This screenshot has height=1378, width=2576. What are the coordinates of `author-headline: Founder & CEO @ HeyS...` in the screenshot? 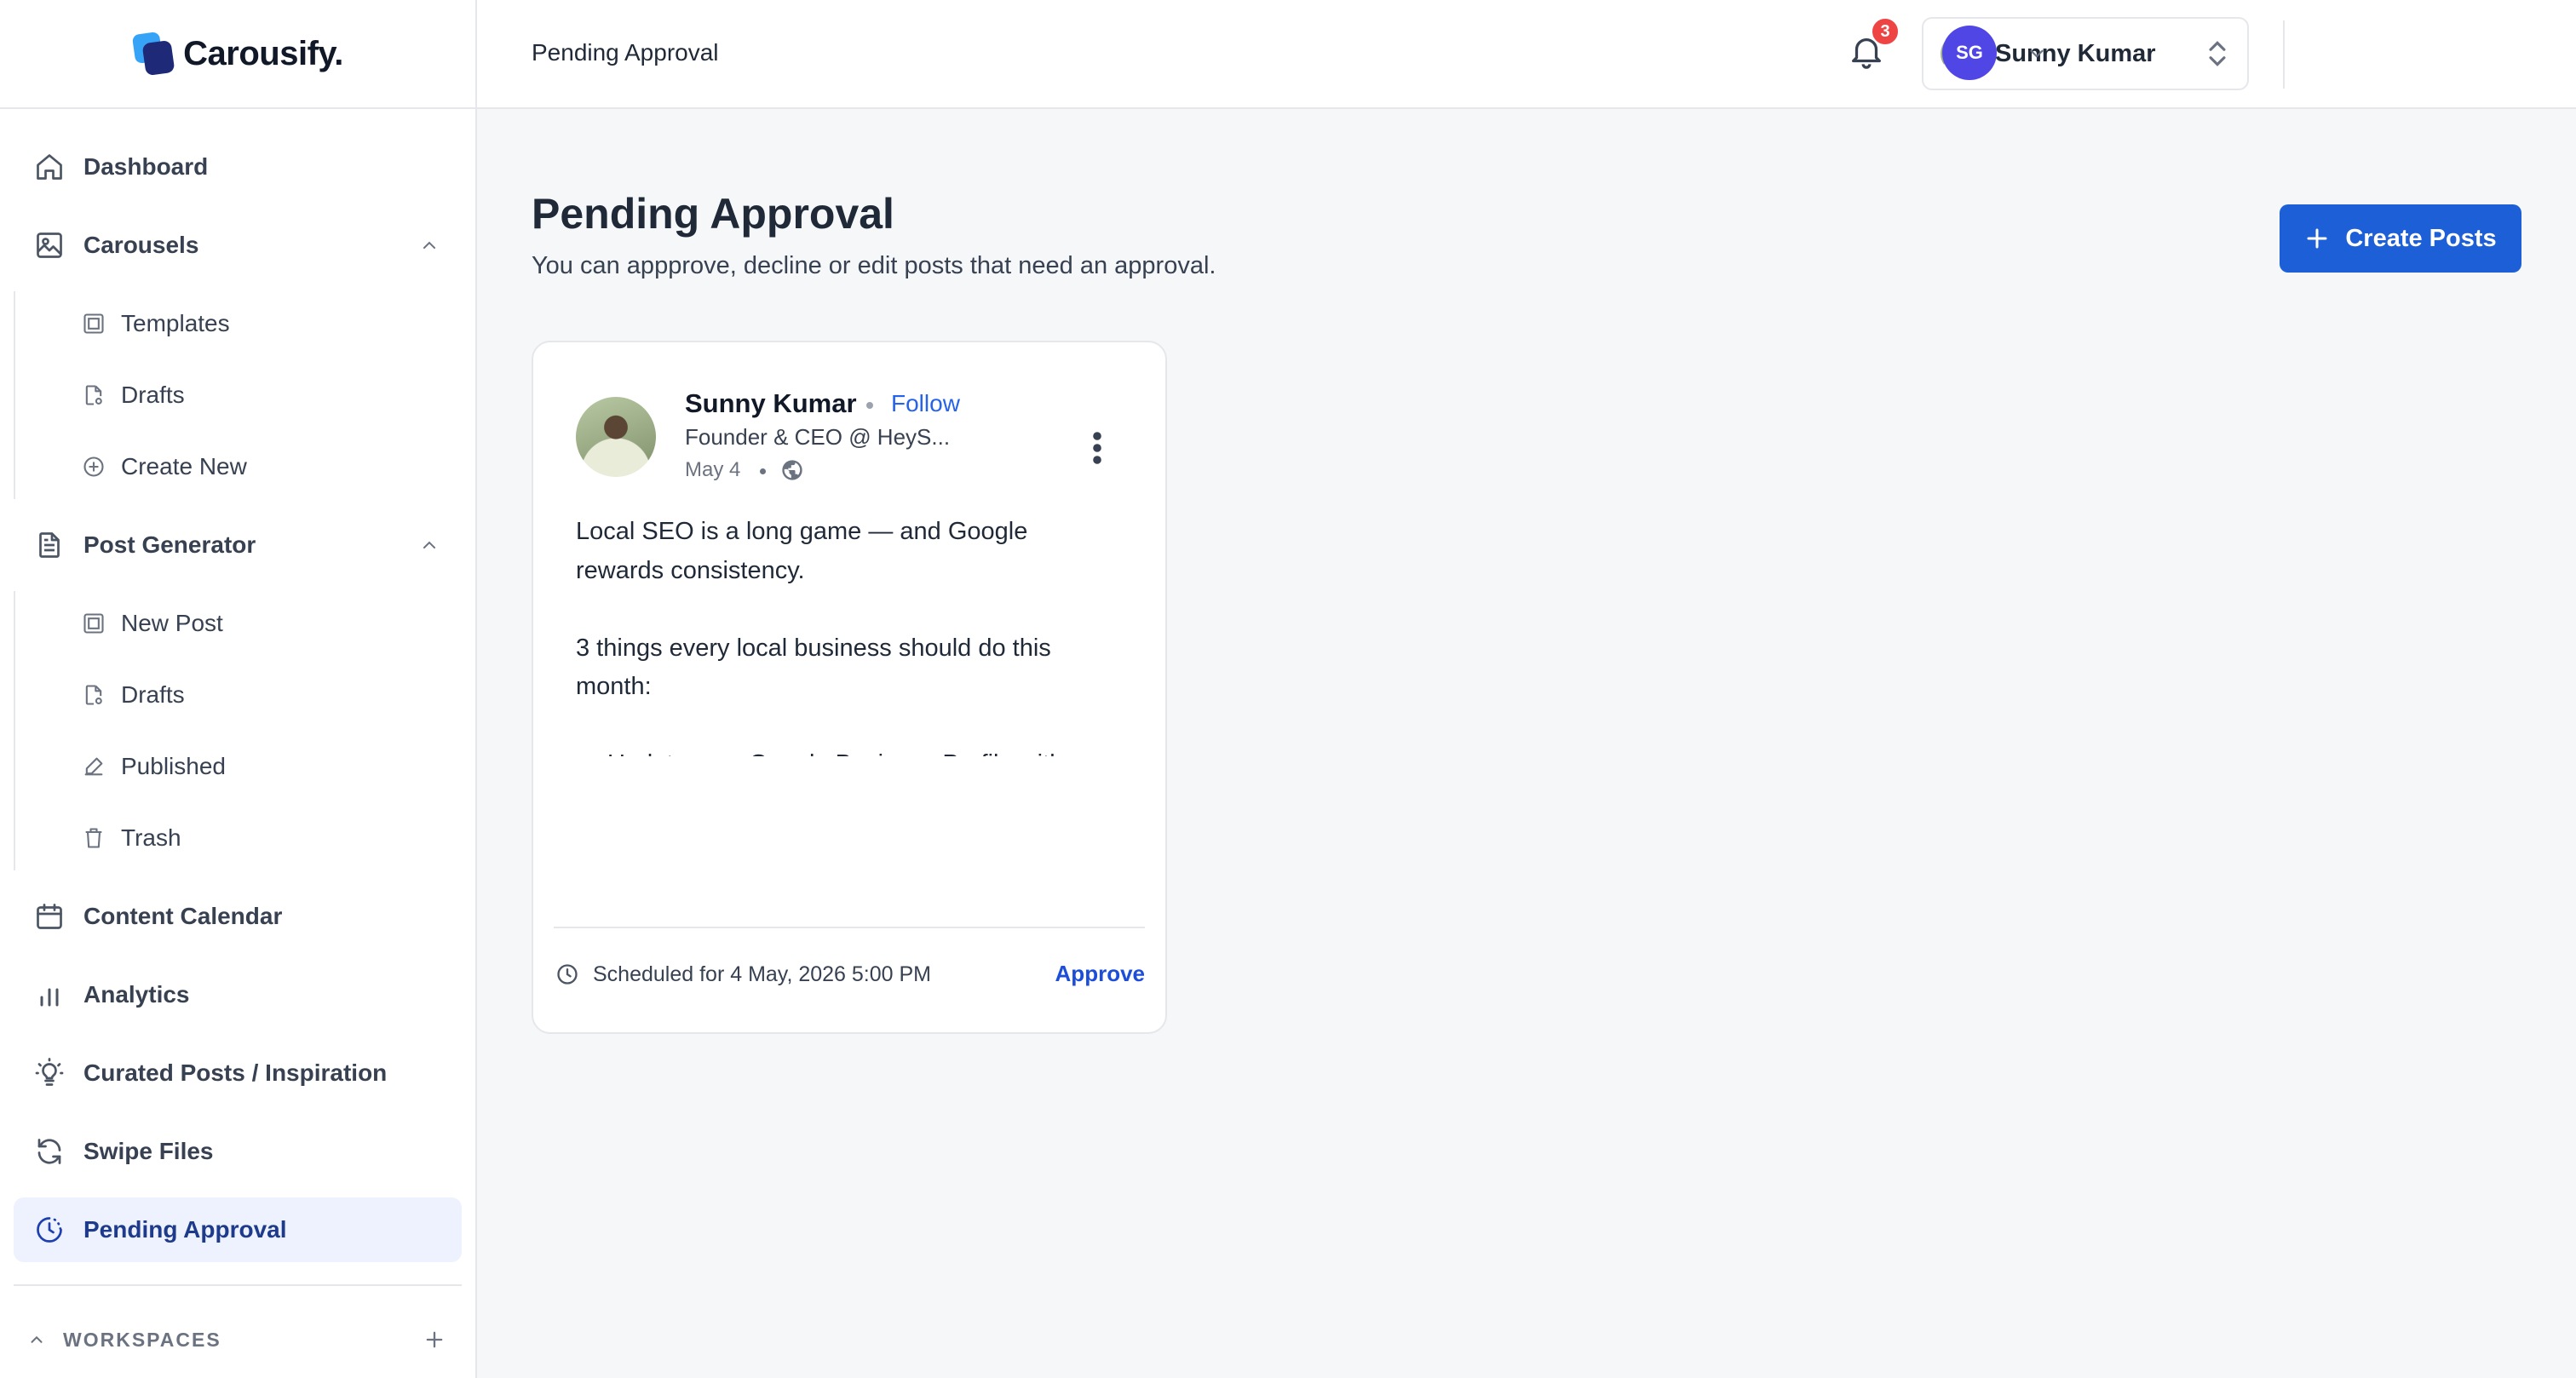 It's located at (818, 437).